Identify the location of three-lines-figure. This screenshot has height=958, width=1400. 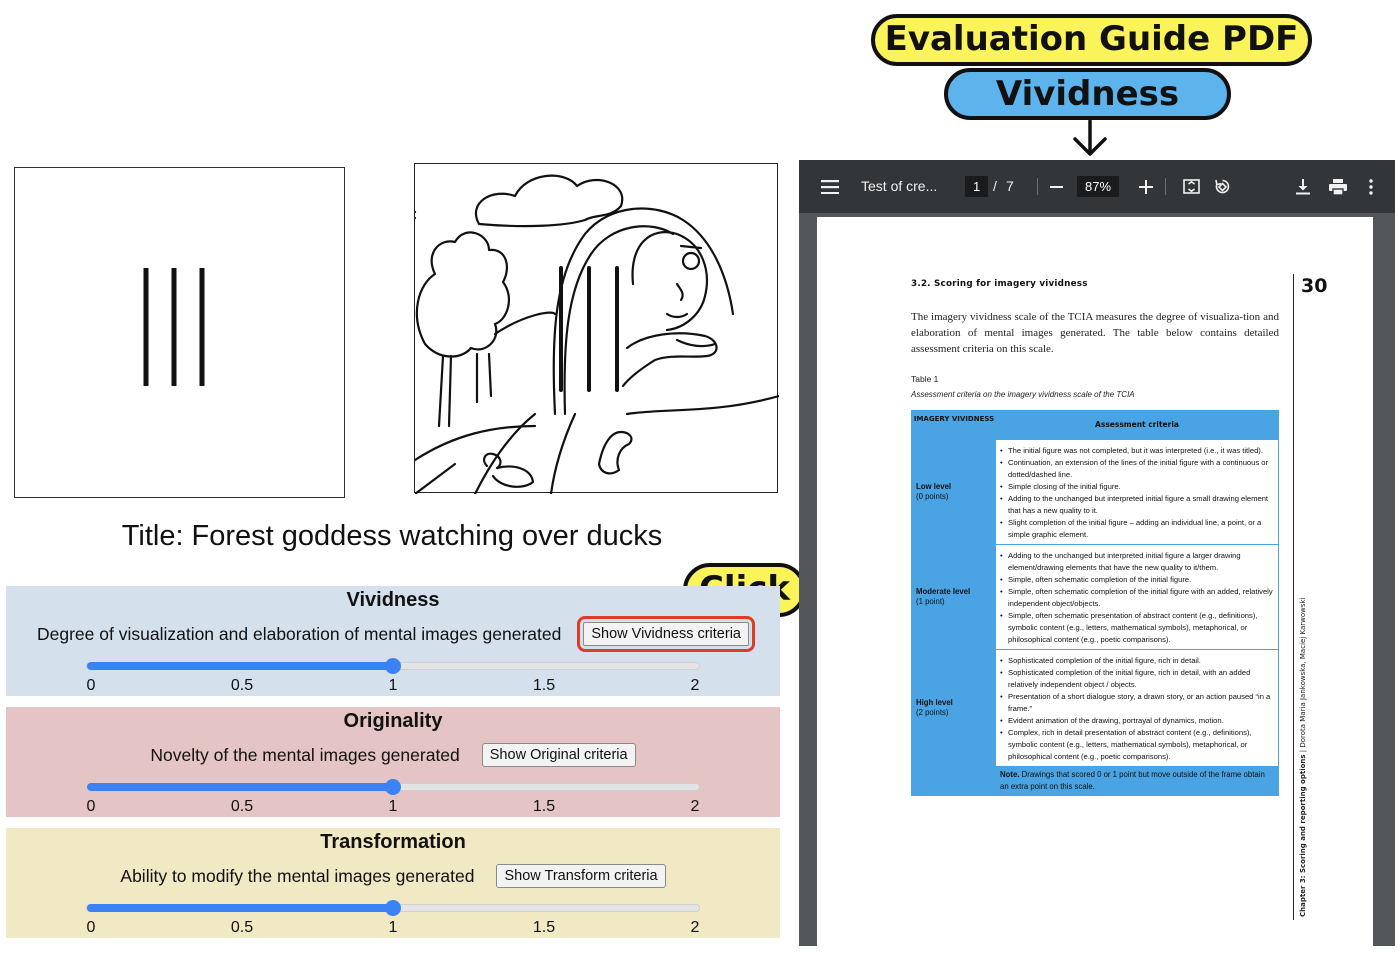
(174, 327).